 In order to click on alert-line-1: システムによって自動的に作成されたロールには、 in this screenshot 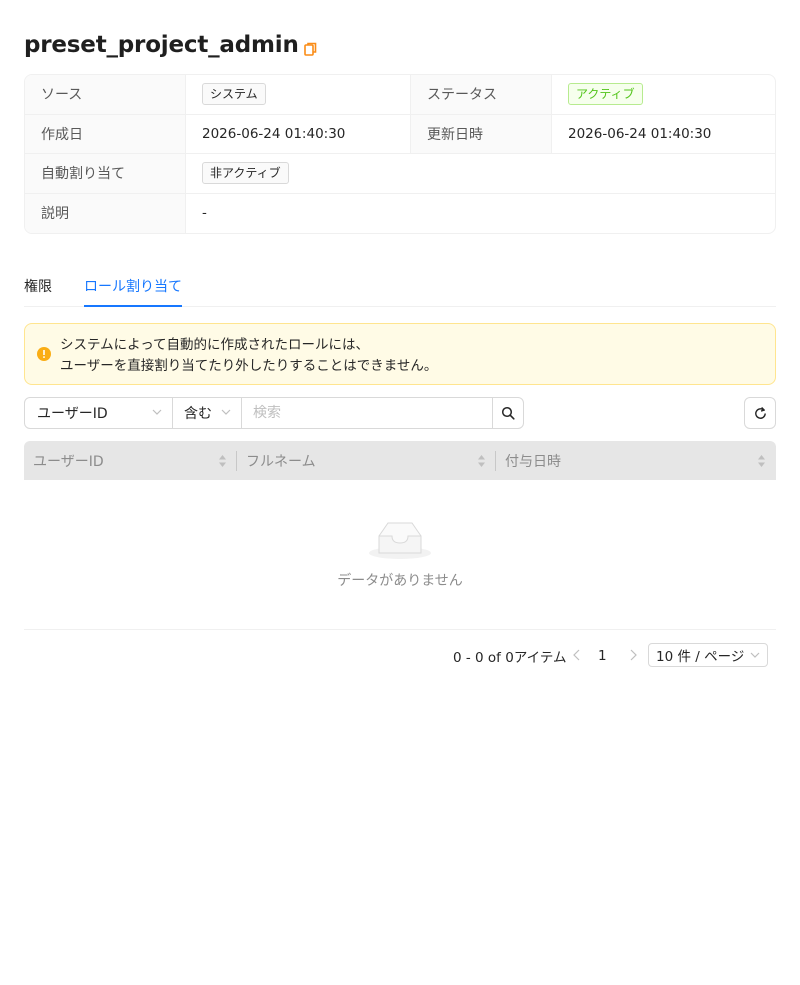, I will do `click(215, 345)`.